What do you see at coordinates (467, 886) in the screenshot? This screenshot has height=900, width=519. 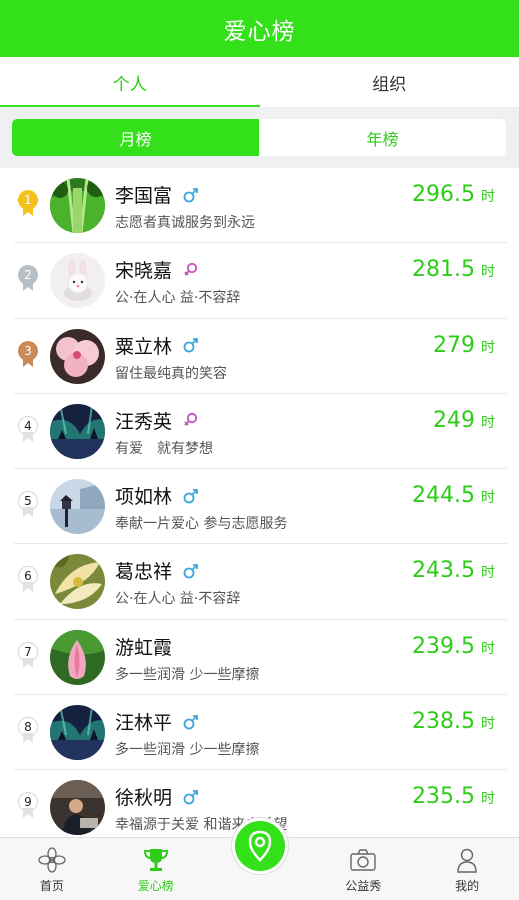 I see `tab-mine-label: 我的` at bounding box center [467, 886].